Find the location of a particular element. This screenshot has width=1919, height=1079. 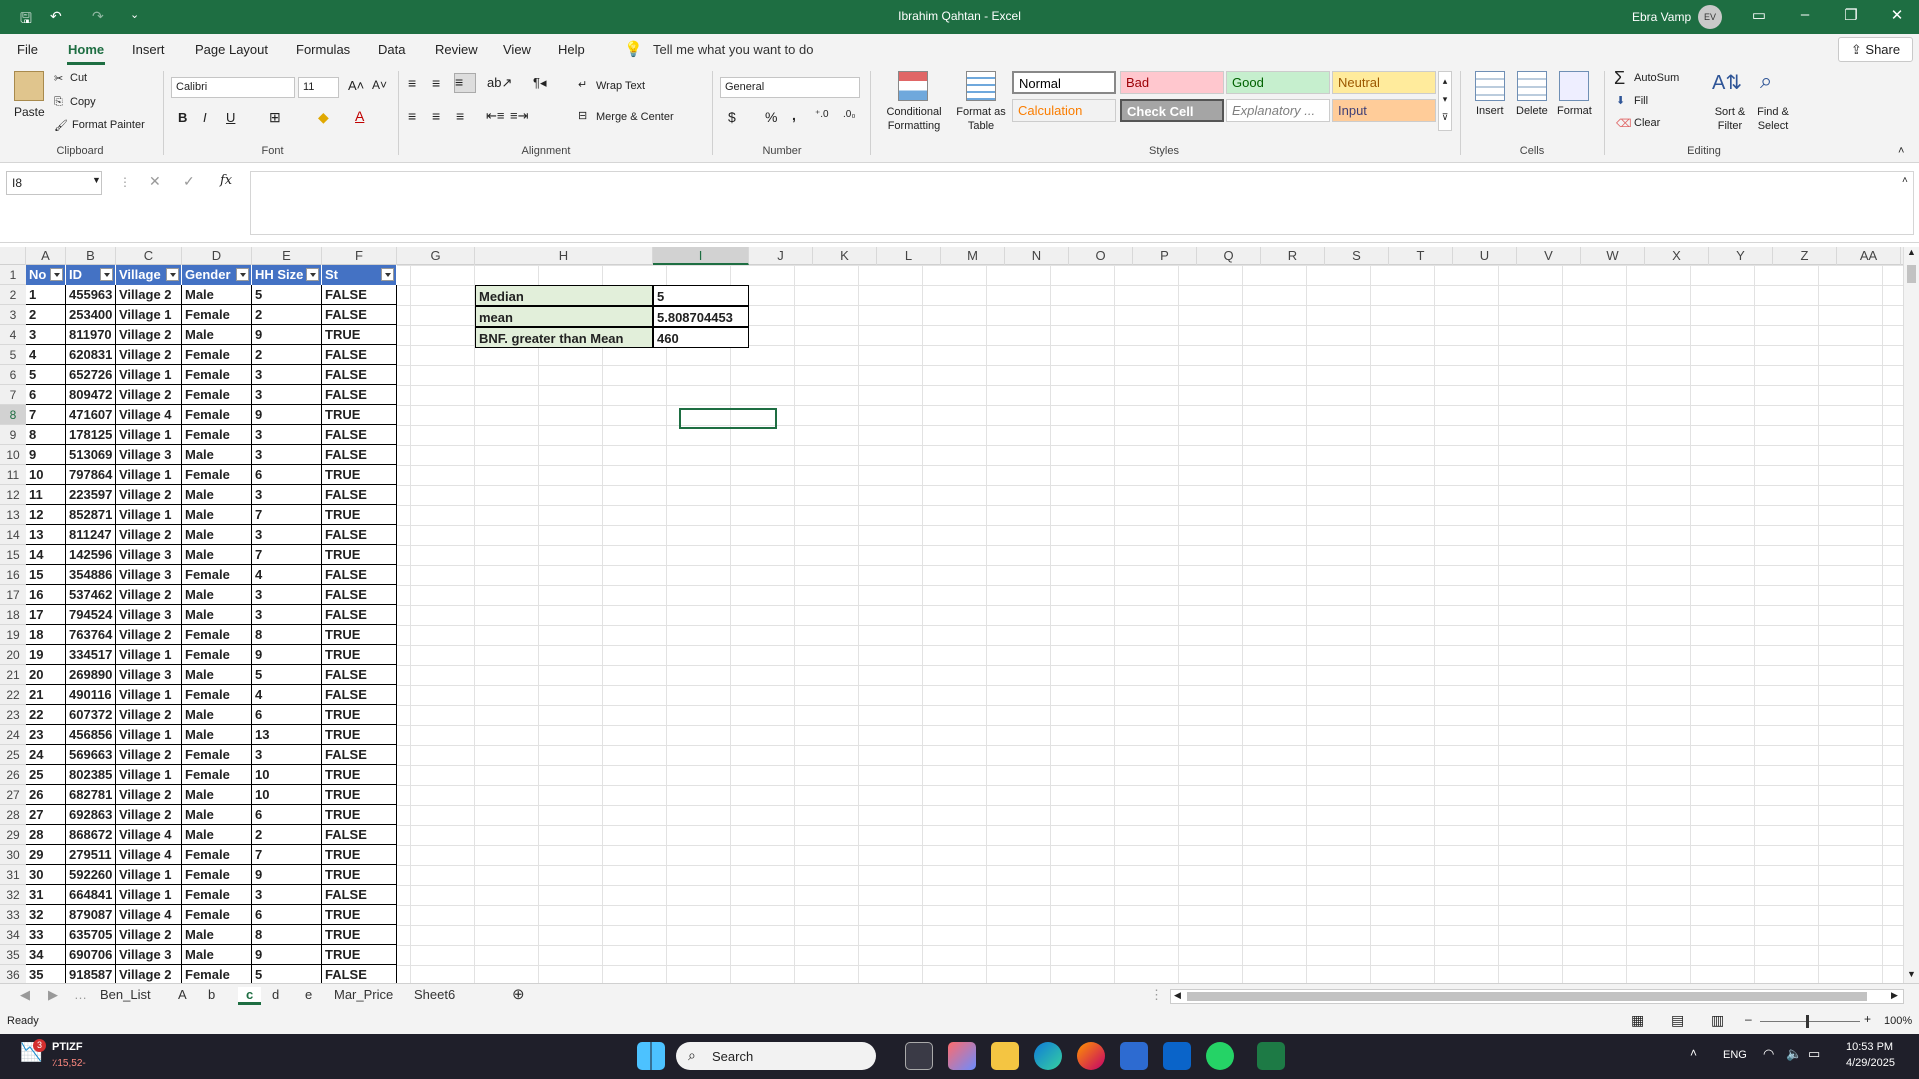

row-header-6: 6 is located at coordinates (13, 375).